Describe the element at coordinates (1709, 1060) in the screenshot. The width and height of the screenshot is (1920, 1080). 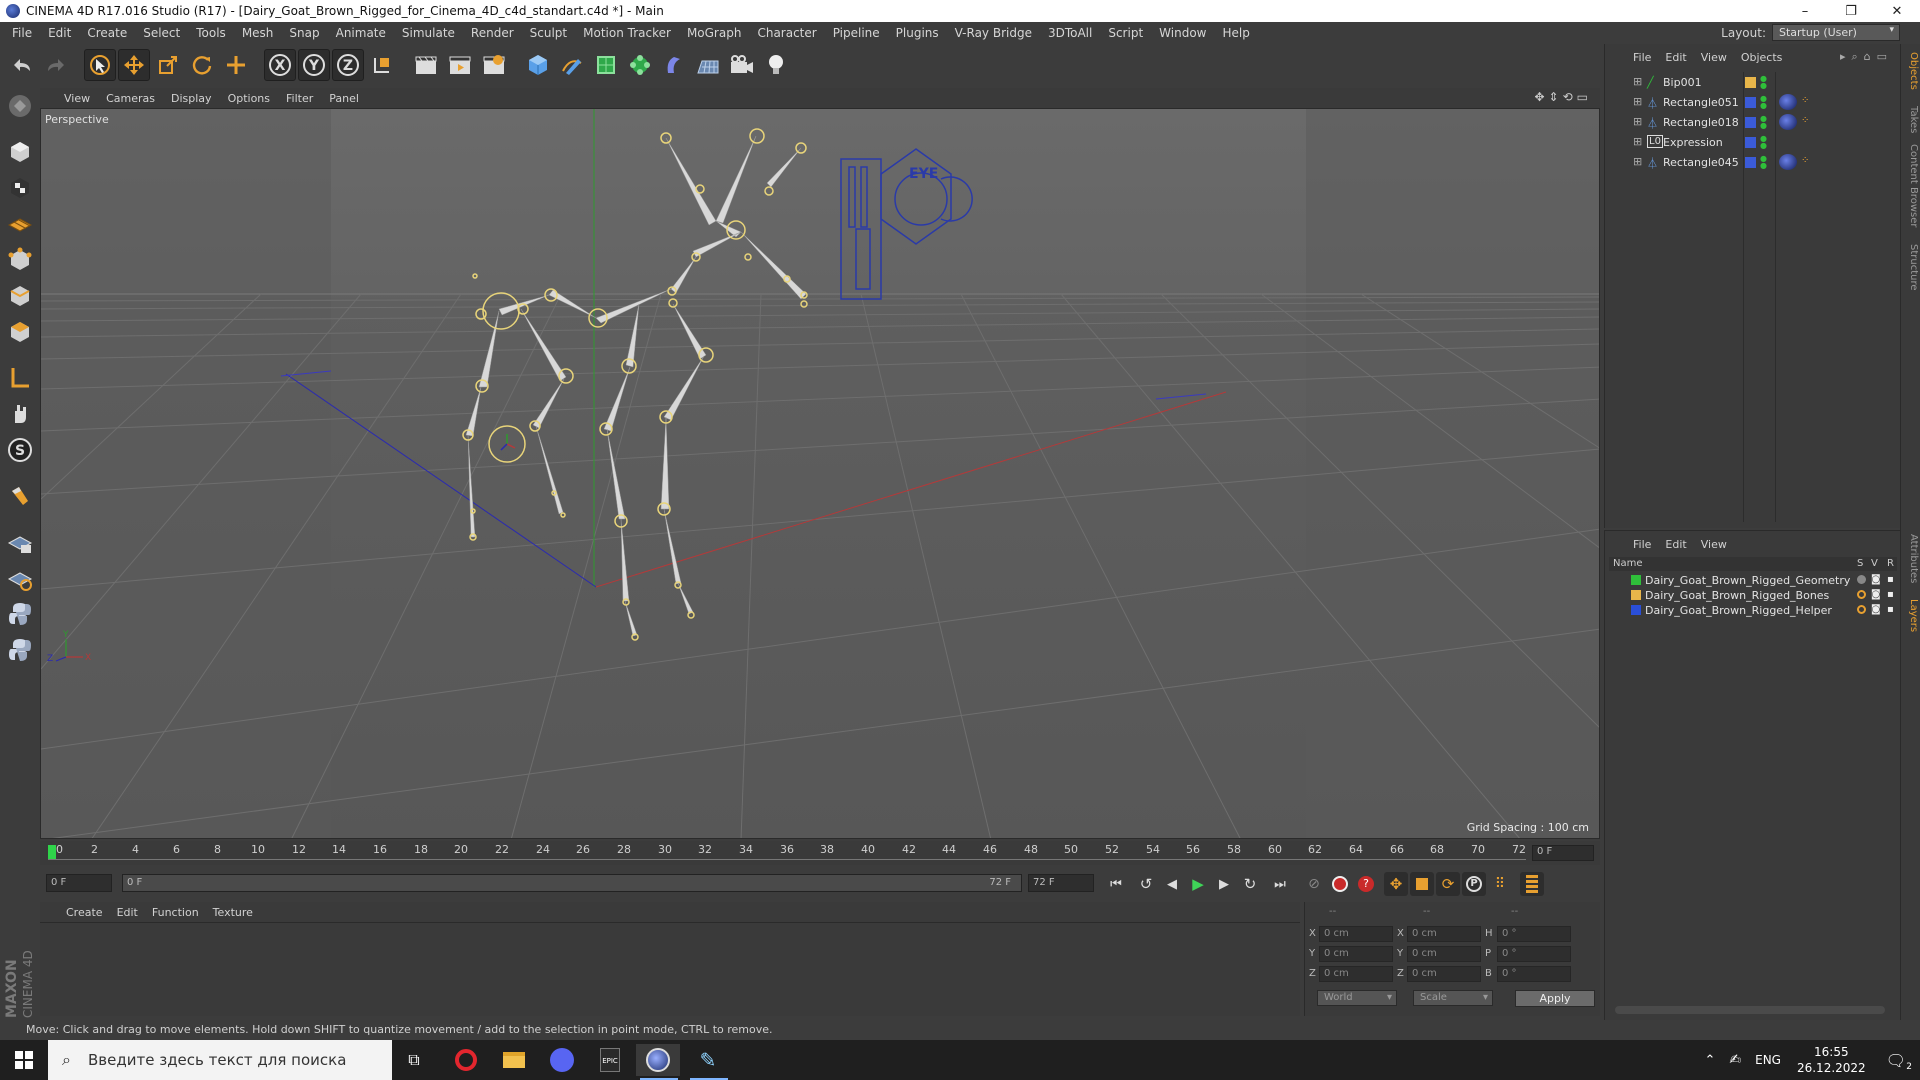
I see `chevron-up-icon: ⌃` at that location.